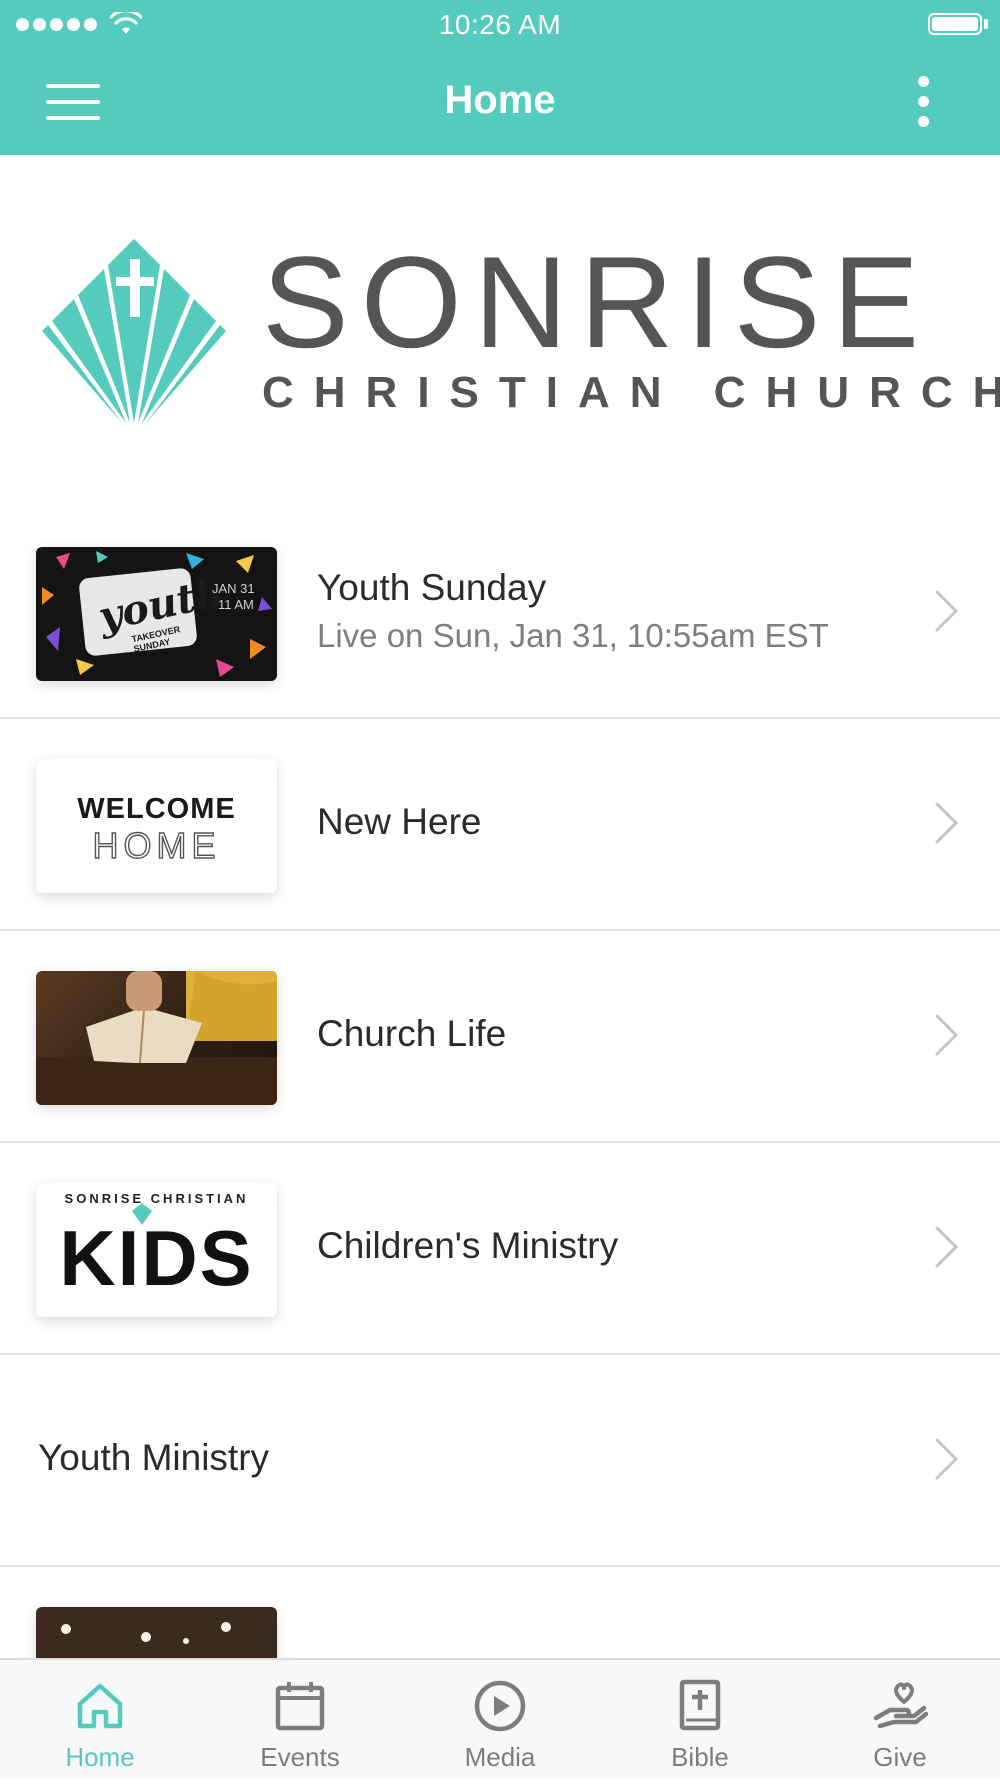 The height and width of the screenshot is (1780, 1000). I want to click on tab-give: Give, so click(900, 1720).